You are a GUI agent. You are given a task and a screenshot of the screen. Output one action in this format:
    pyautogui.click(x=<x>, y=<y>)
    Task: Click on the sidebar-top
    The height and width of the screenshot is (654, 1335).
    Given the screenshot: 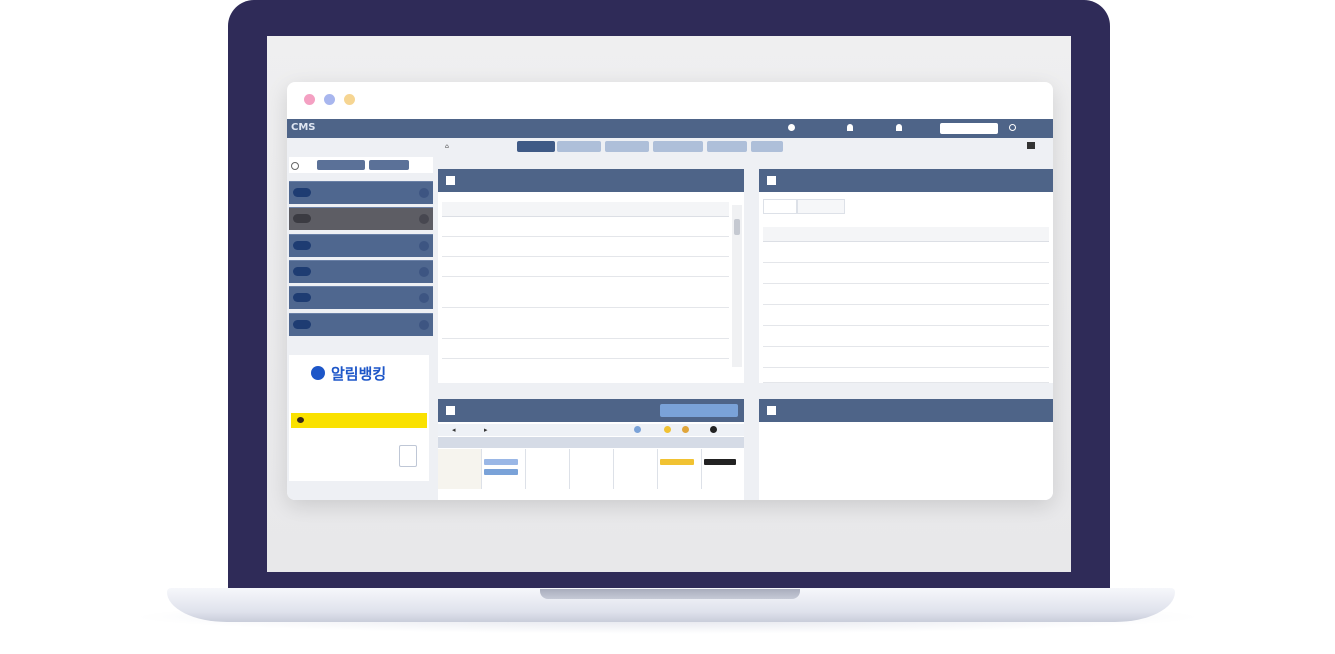 What is the action you would take?
    pyautogui.click(x=361, y=165)
    